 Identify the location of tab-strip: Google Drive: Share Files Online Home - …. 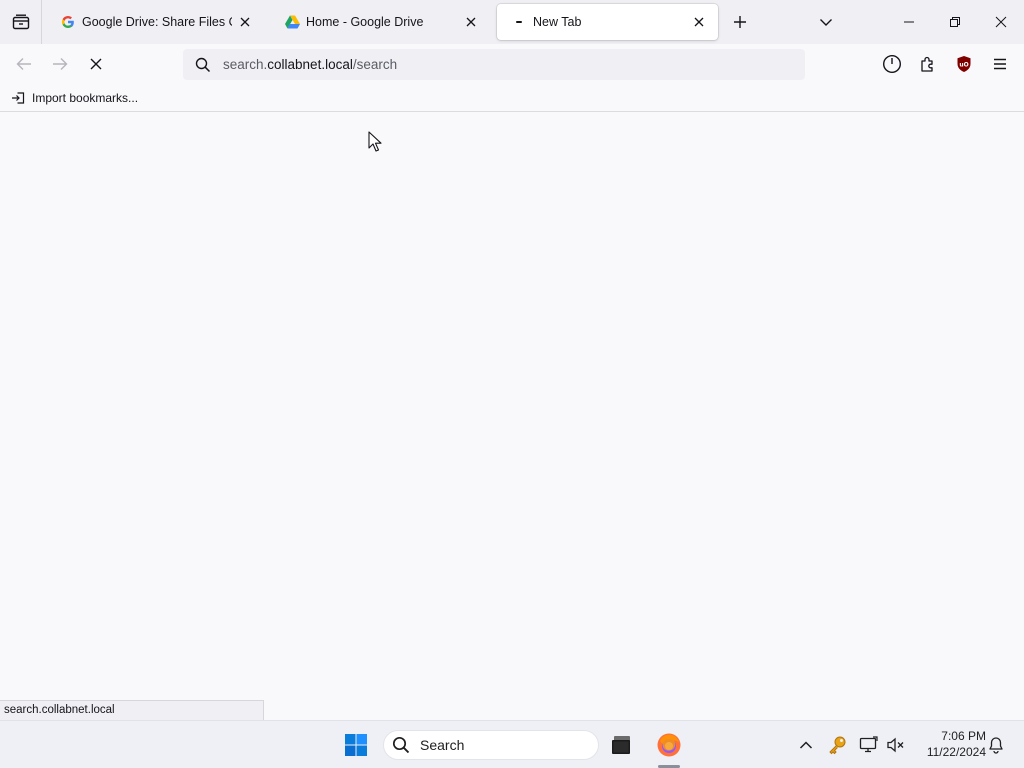
(512, 22).